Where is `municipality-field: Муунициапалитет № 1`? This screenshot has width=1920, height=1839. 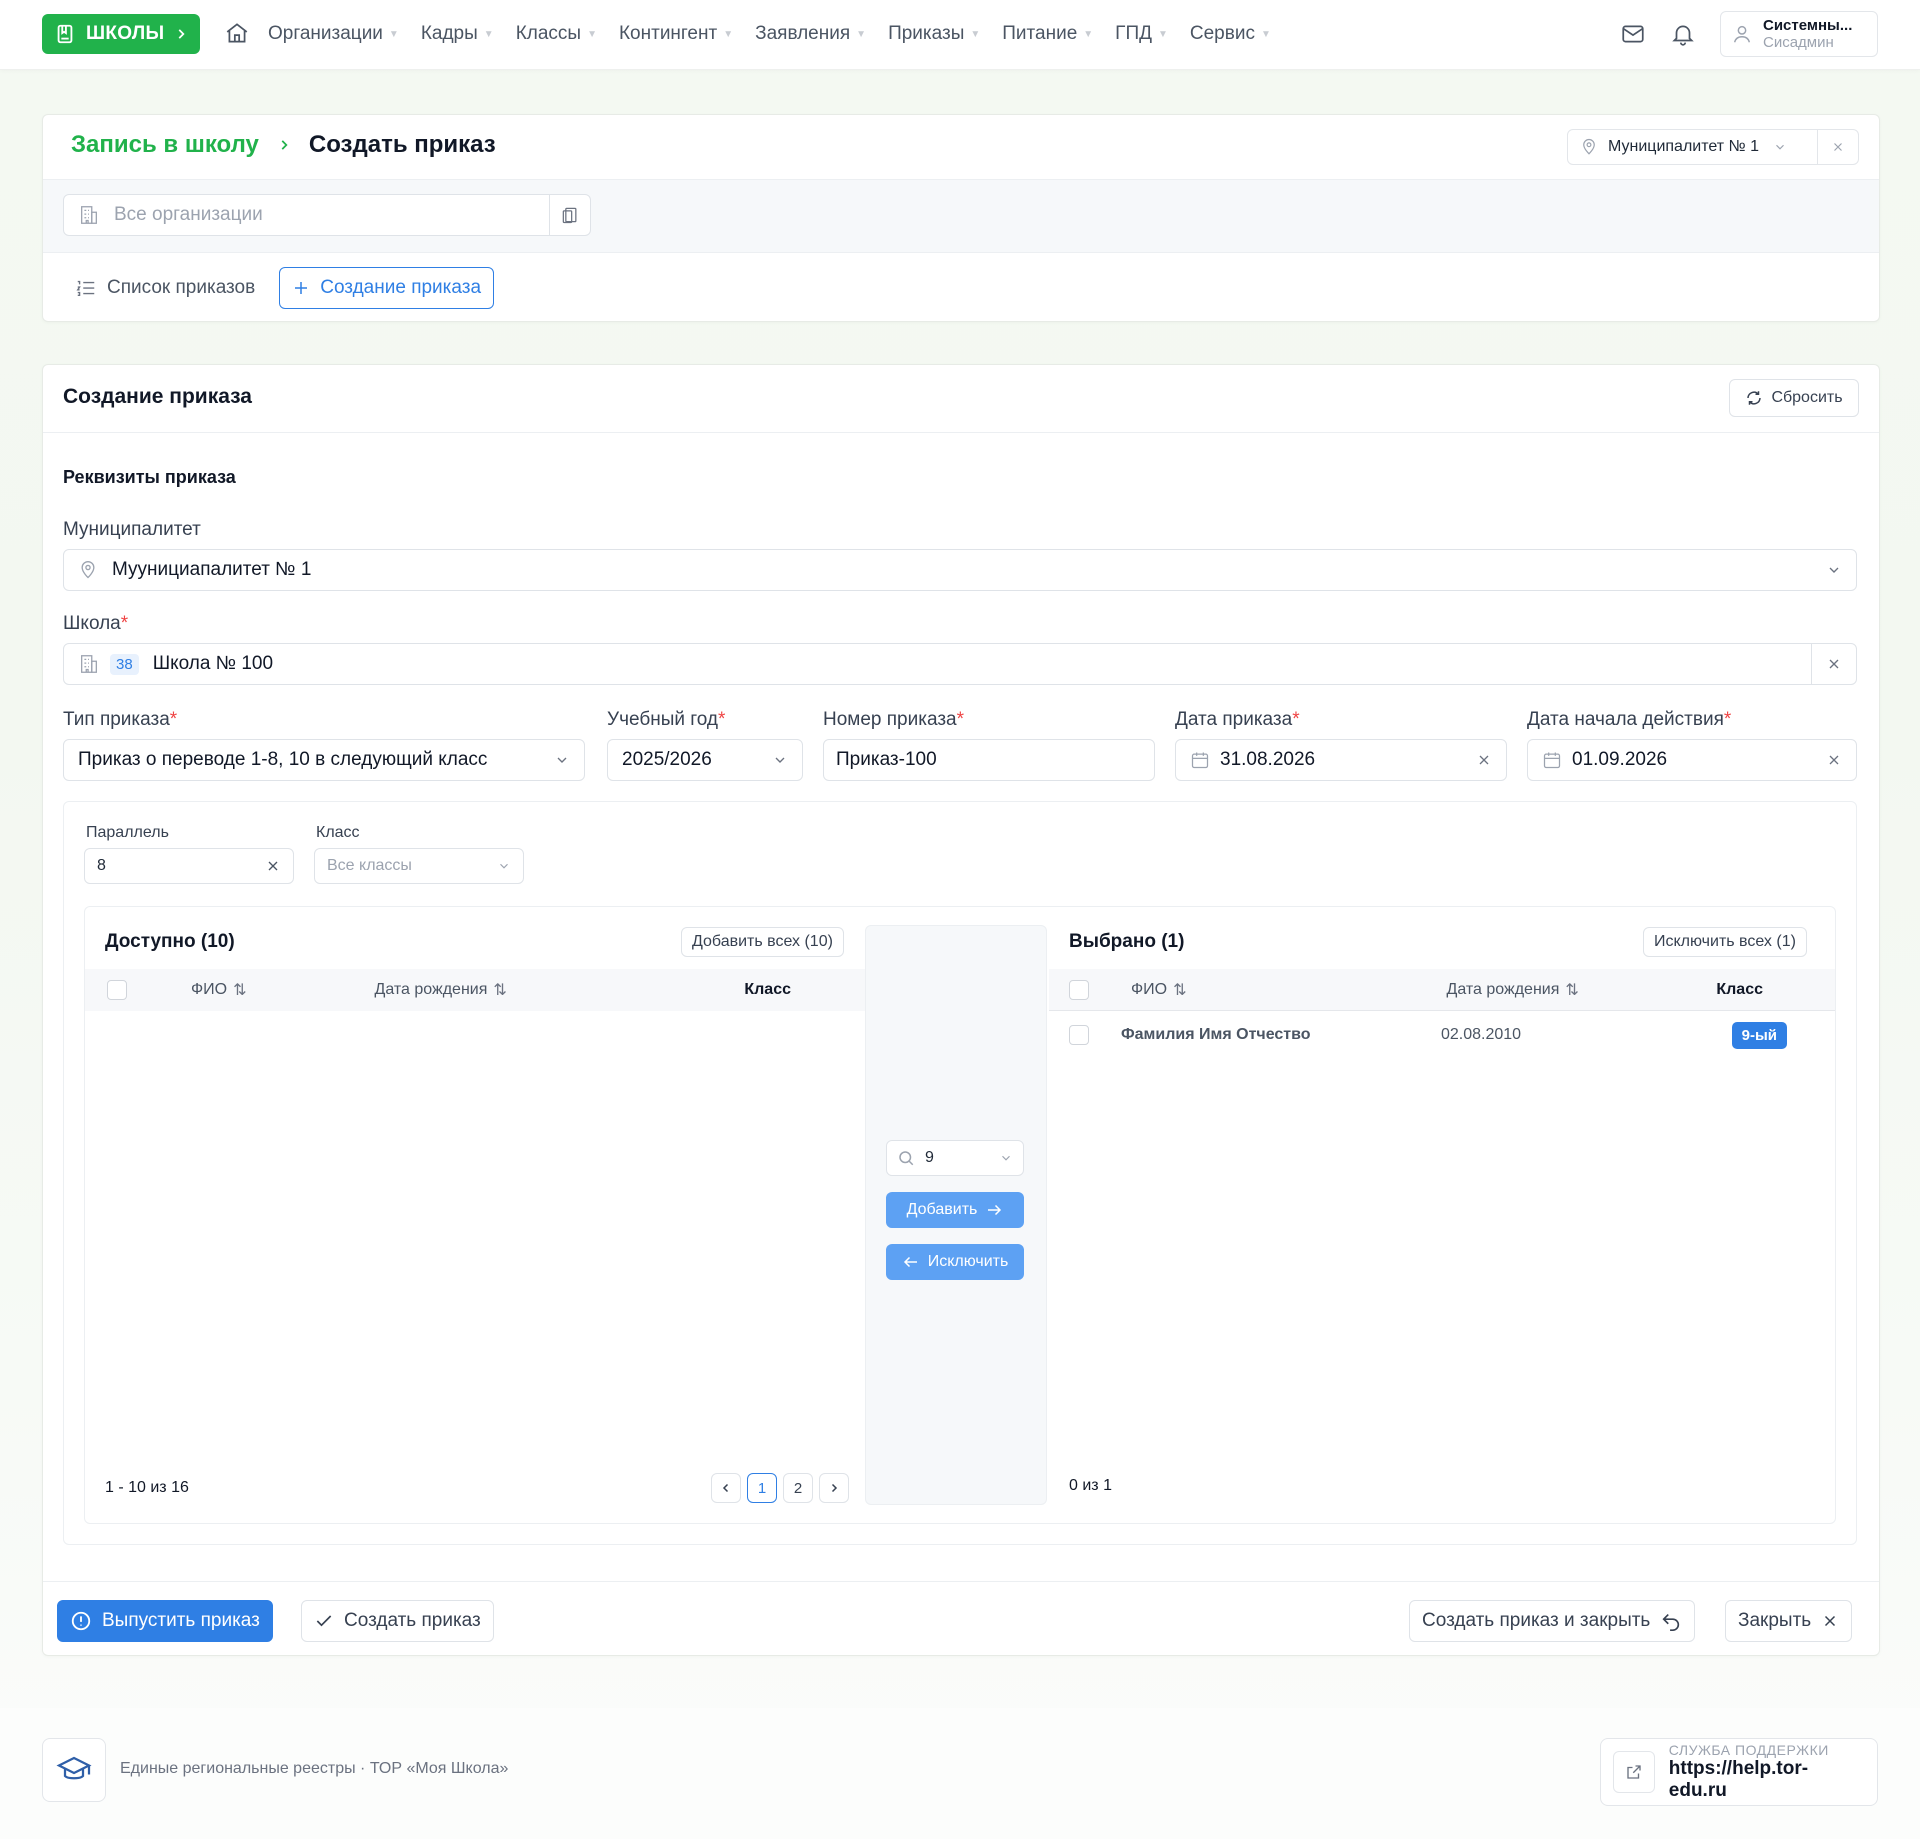
municipality-field: Муунициапалитет № 1 is located at coordinates (960, 570).